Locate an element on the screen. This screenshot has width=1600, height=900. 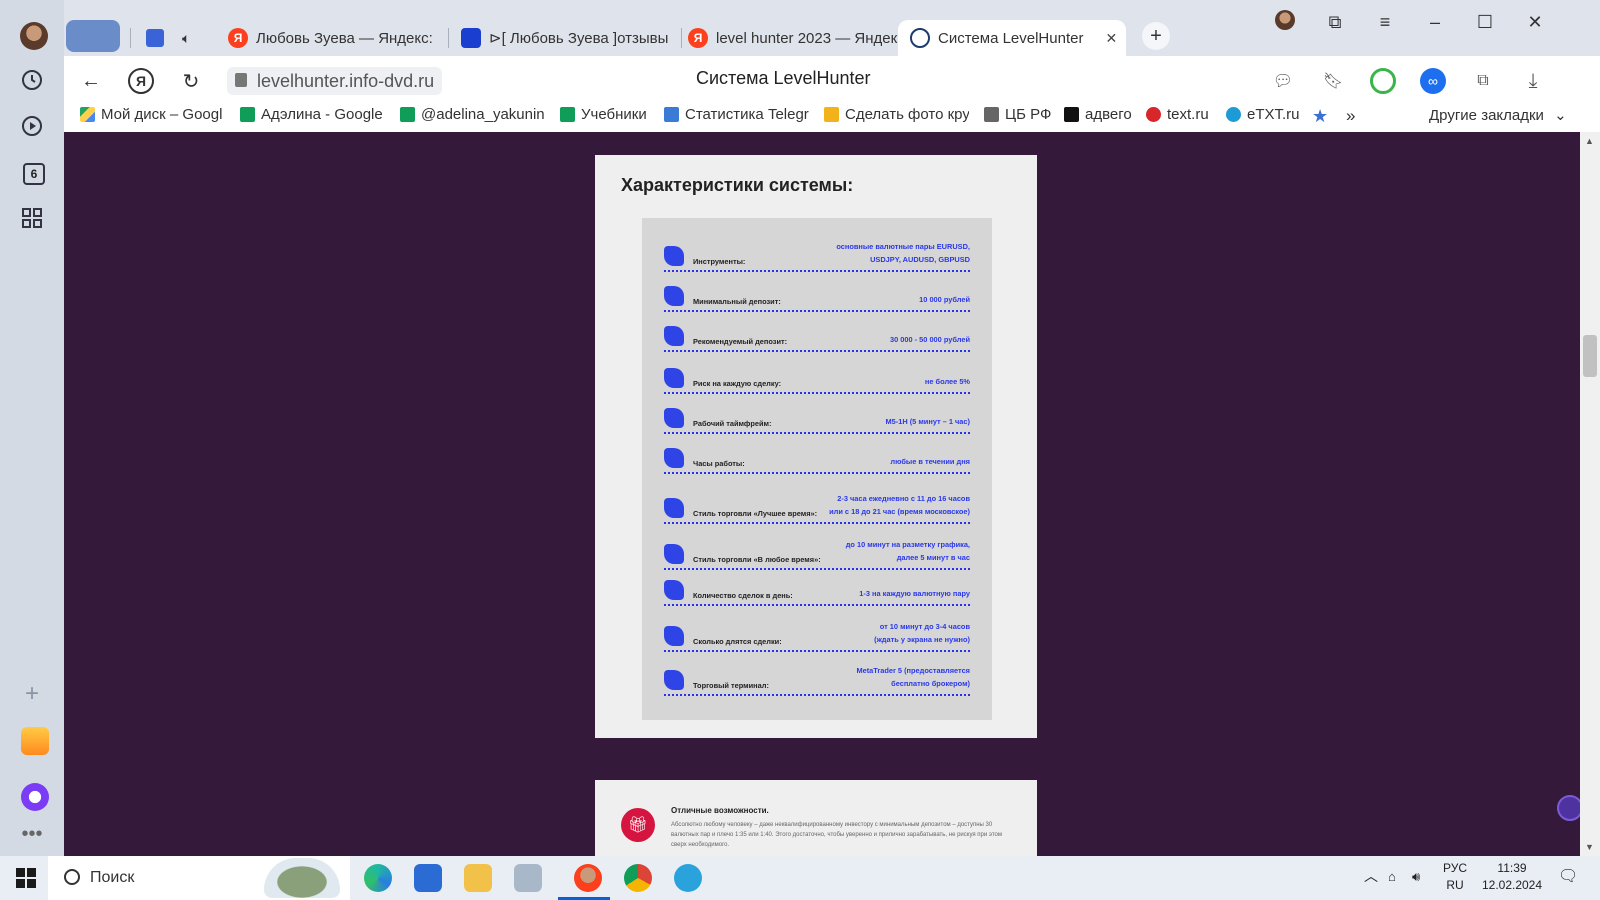
timer-icon is located at coordinates (674, 418).